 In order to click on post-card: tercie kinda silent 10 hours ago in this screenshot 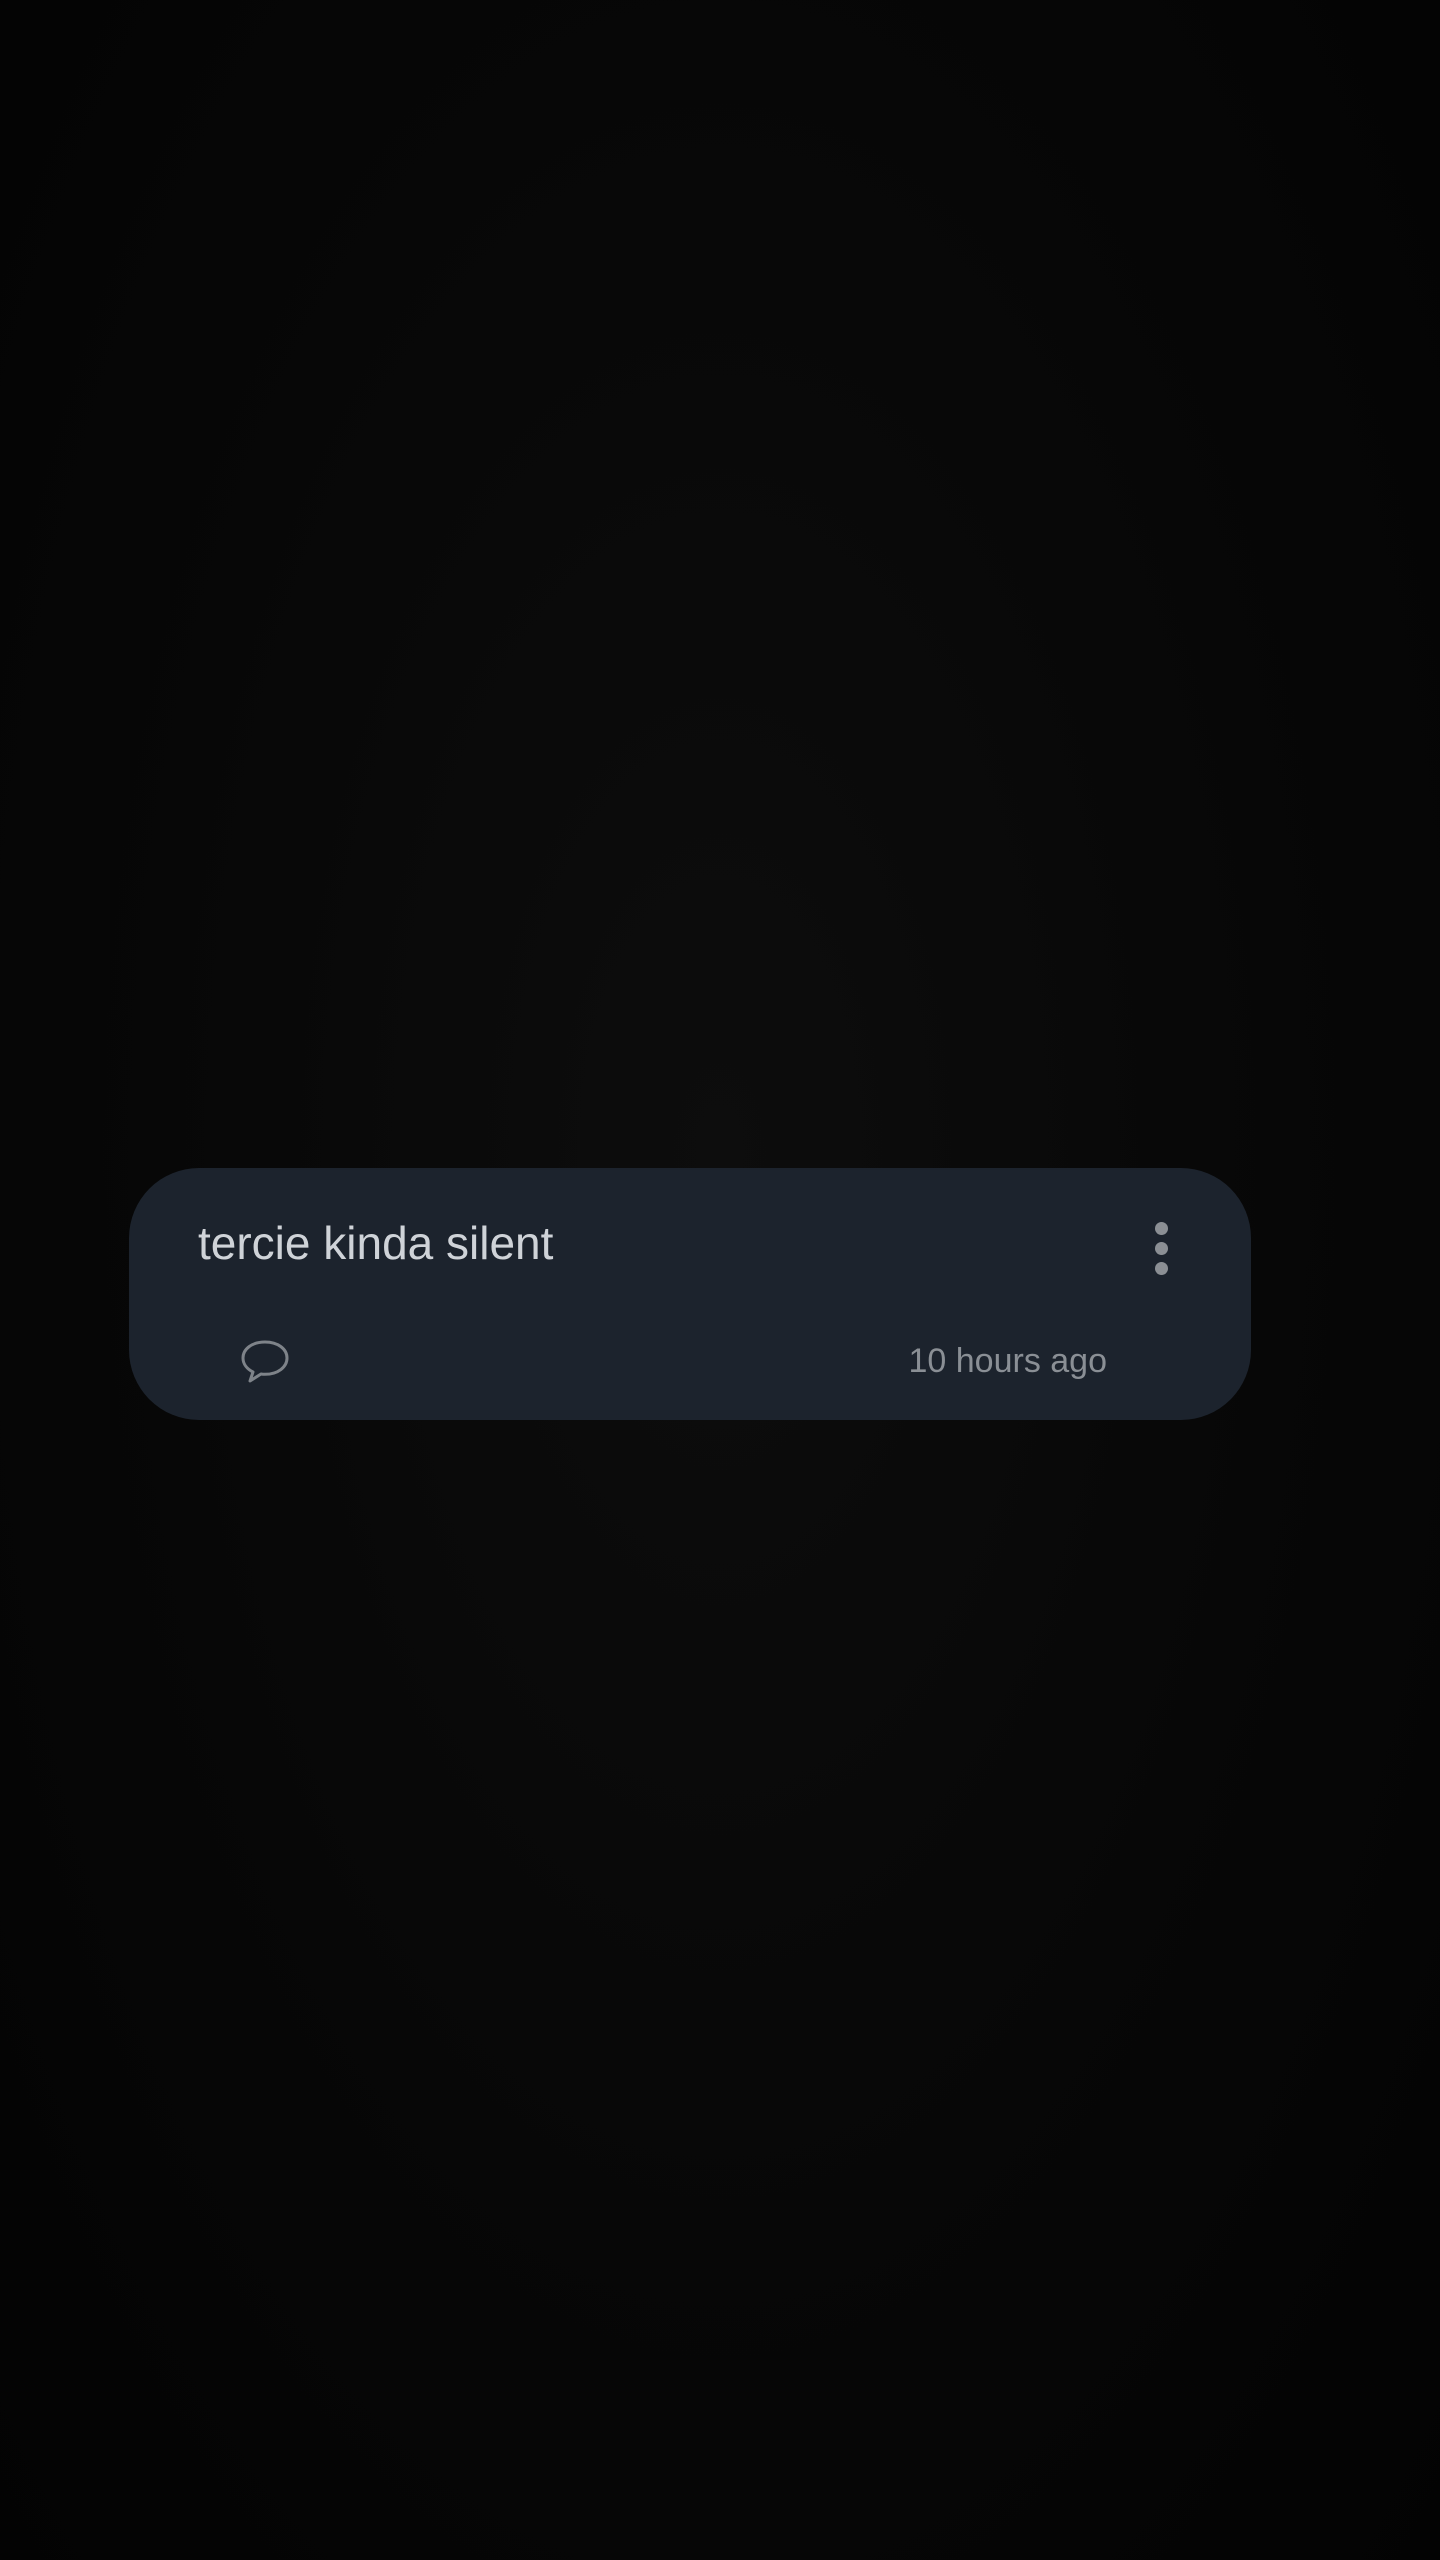, I will do `click(690, 1294)`.